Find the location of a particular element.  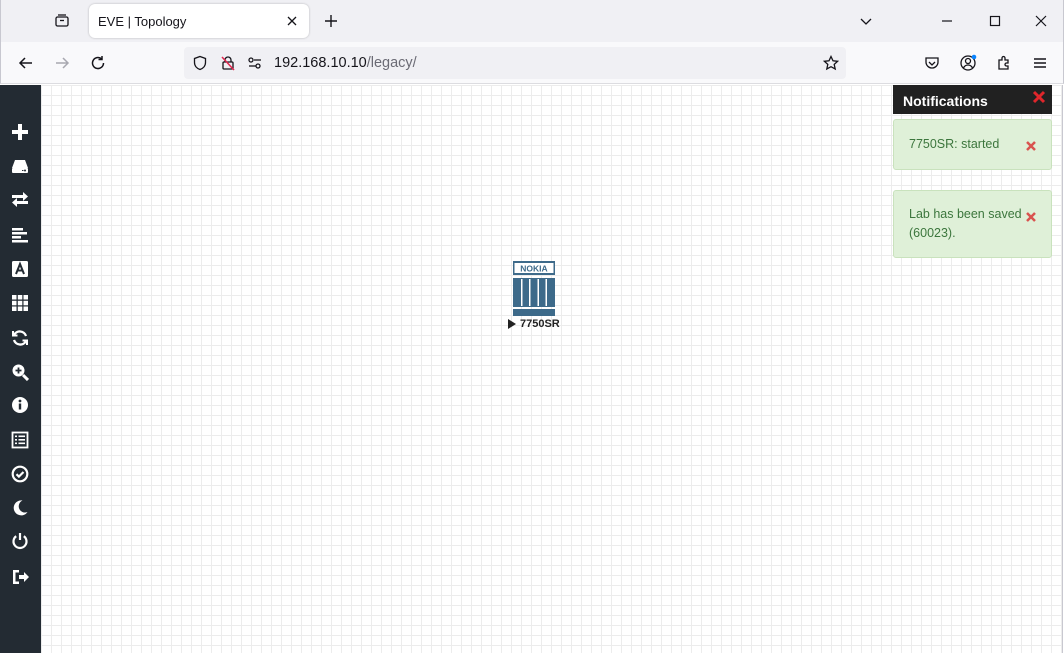

menu-icon is located at coordinates (1040, 63).